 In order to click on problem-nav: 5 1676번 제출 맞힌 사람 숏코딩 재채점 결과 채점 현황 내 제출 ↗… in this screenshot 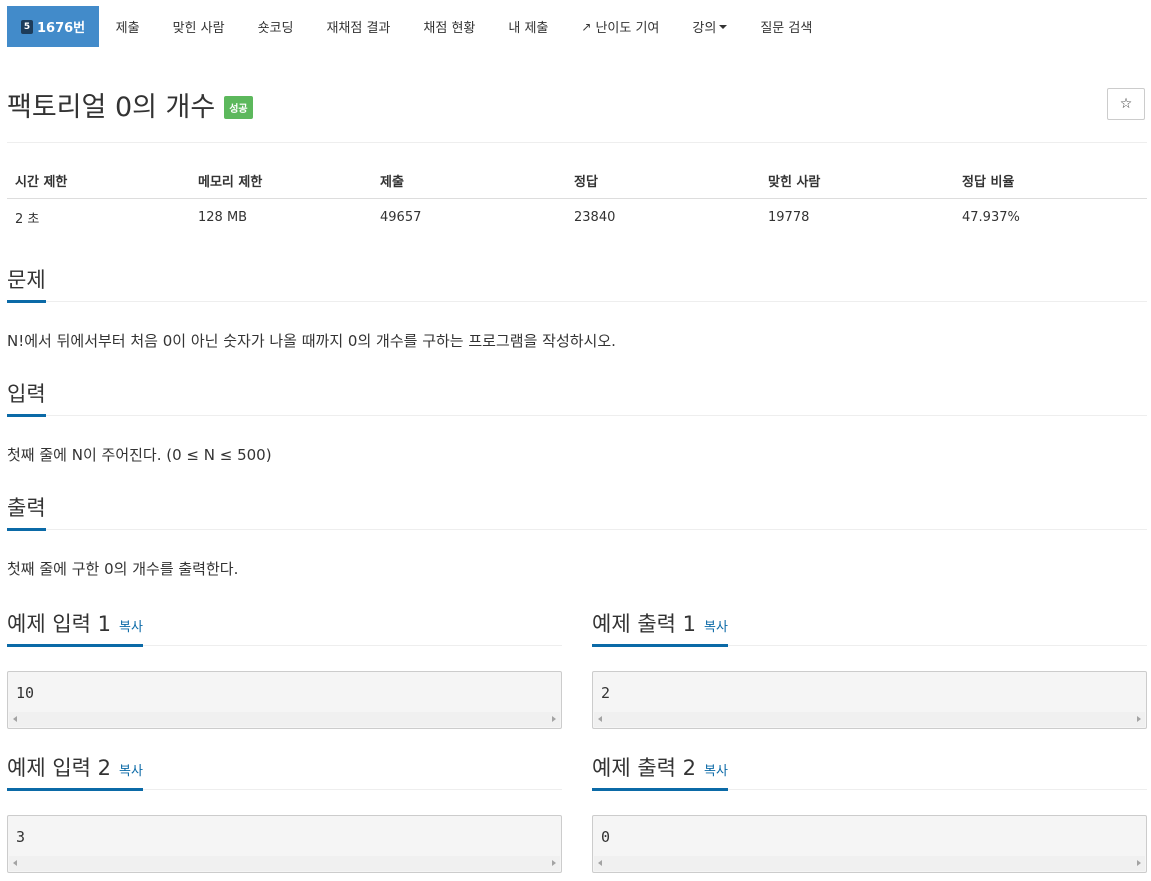, I will do `click(418, 26)`.